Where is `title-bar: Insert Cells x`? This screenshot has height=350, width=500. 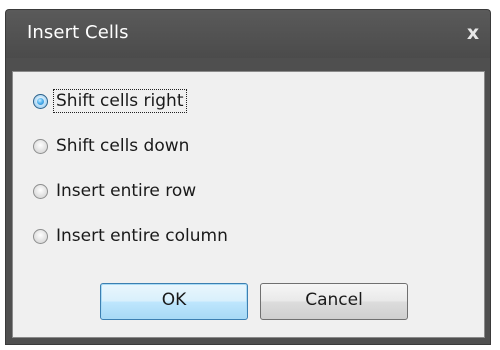 title-bar: Insert Cells x is located at coordinates (248, 34).